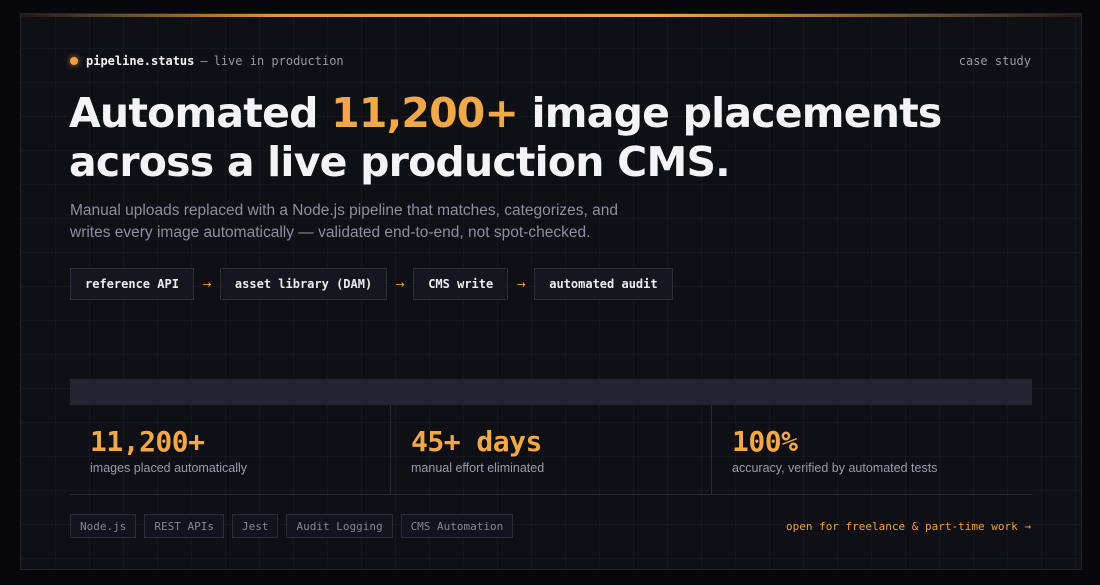  Describe the element at coordinates (169, 468) in the screenshot. I see `stat-label: images placed automatically` at that location.